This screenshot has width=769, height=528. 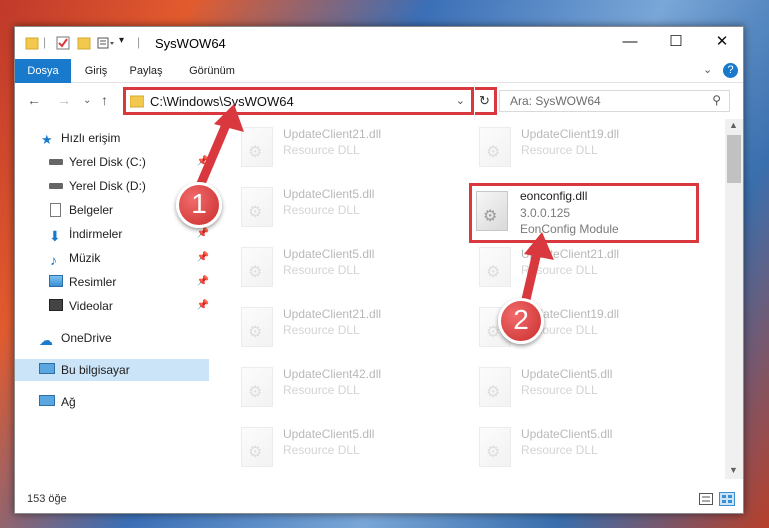 What do you see at coordinates (64, 100) in the screenshot?
I see `forward-icon: →` at bounding box center [64, 100].